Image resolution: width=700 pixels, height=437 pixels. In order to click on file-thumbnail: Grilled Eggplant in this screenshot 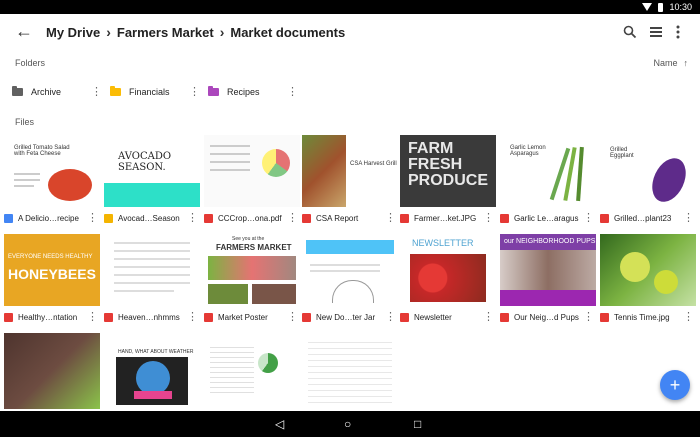, I will do `click(648, 171)`.